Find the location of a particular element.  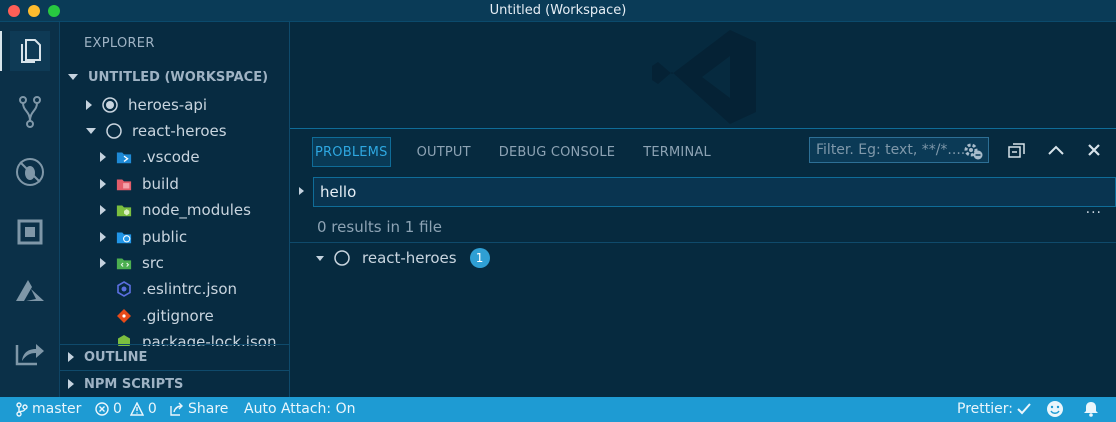

close-panel-button is located at coordinates (1094, 150).